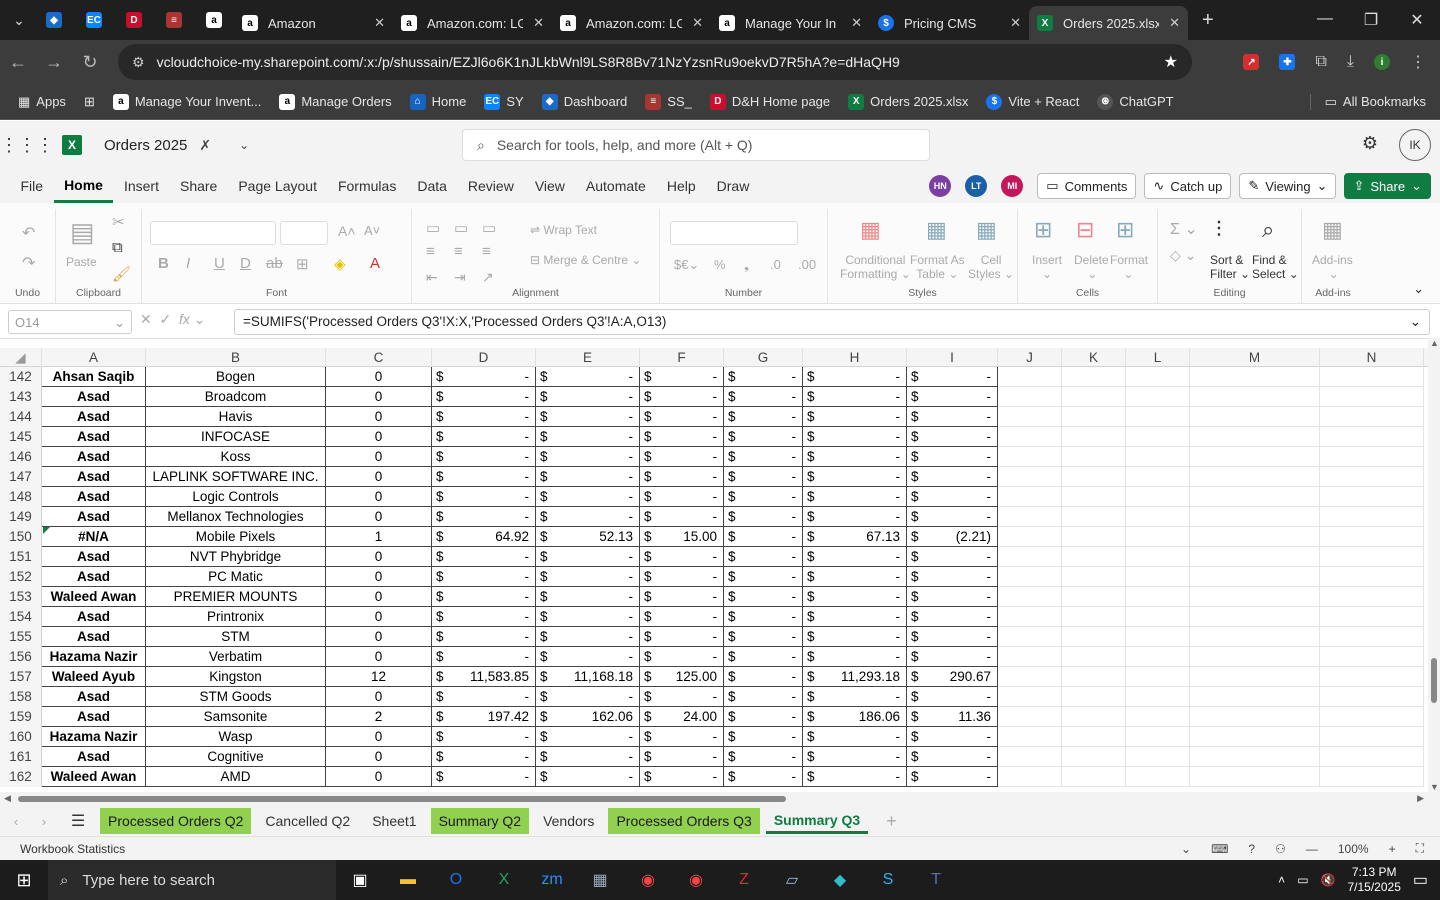 Image resolution: width=1440 pixels, height=900 pixels. Describe the element at coordinates (817, 821) in the screenshot. I see `sheet-tab: Summary Q3` at that location.